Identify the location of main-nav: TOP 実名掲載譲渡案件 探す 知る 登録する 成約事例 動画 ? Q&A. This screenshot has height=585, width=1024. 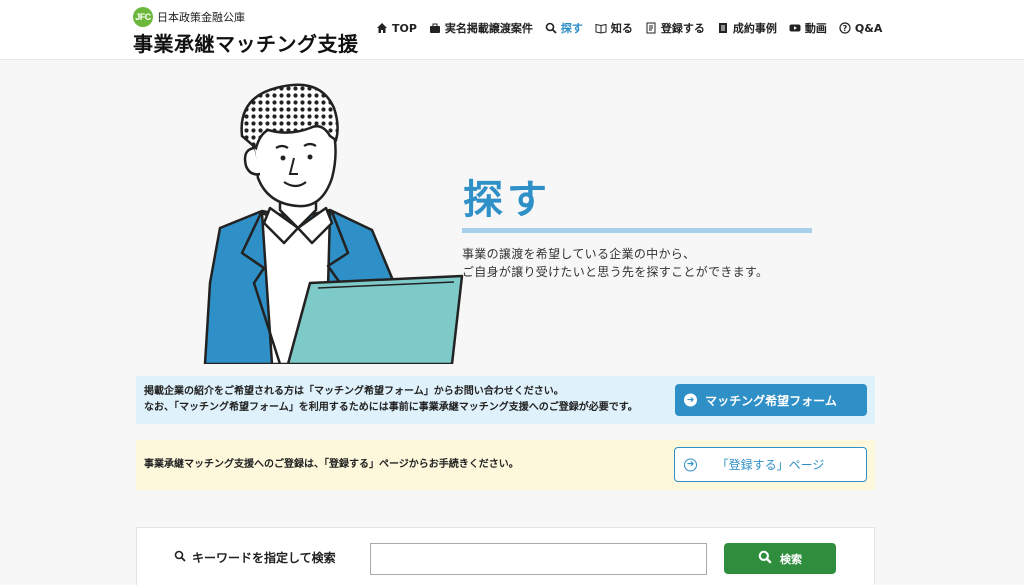
(635, 28).